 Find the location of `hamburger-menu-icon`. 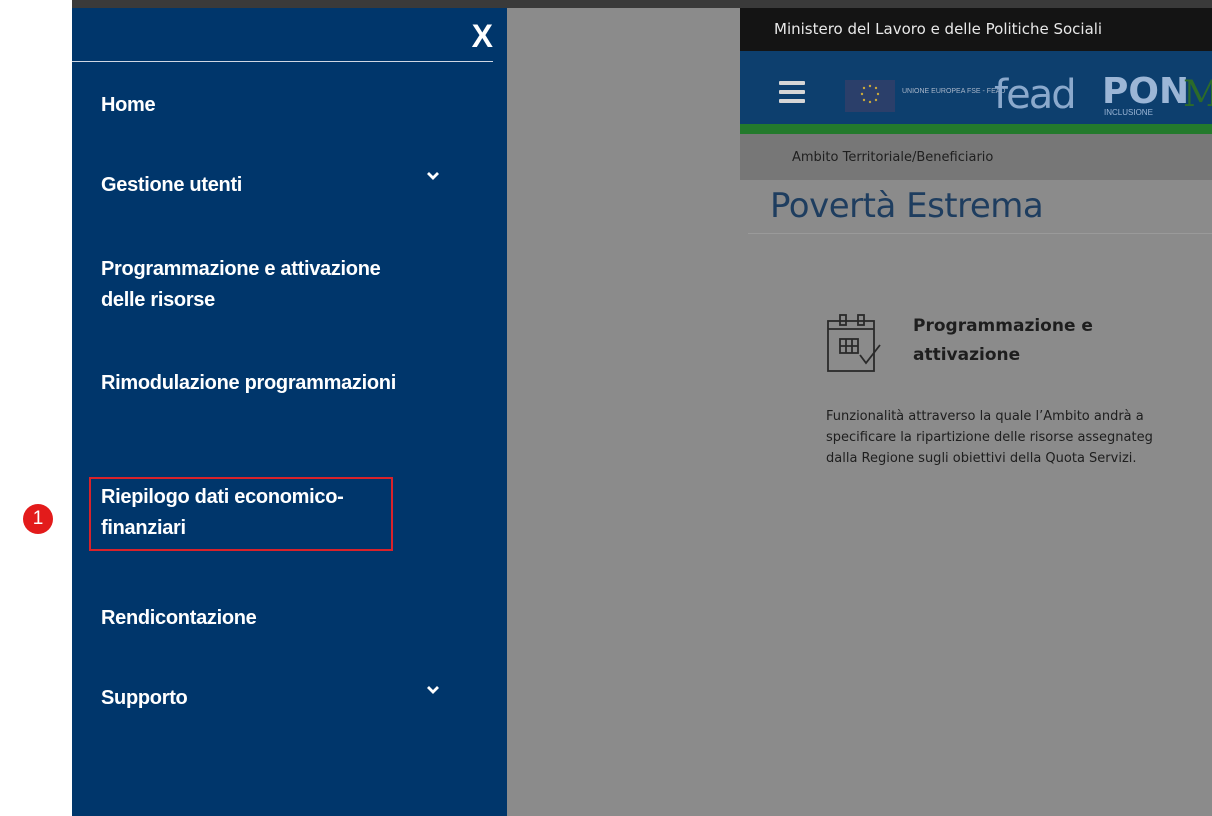

hamburger-menu-icon is located at coordinates (792, 93).